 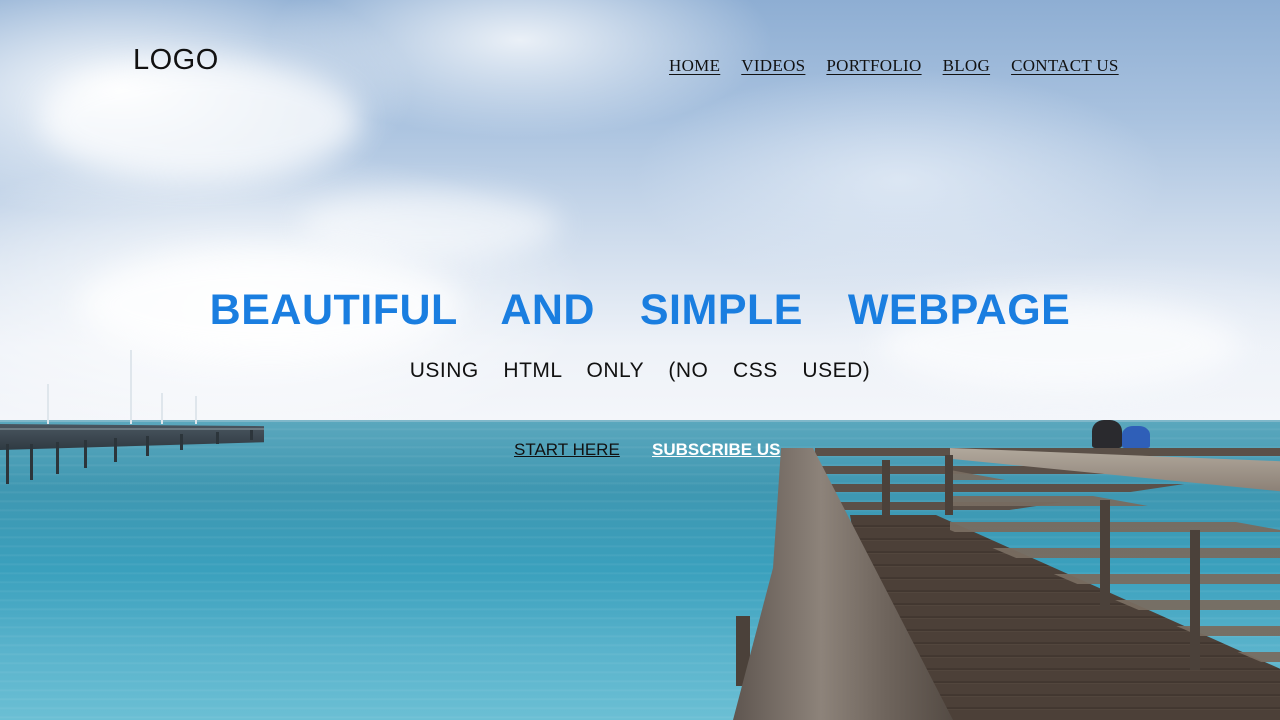 I want to click on logo: LOGO, so click(x=176, y=60).